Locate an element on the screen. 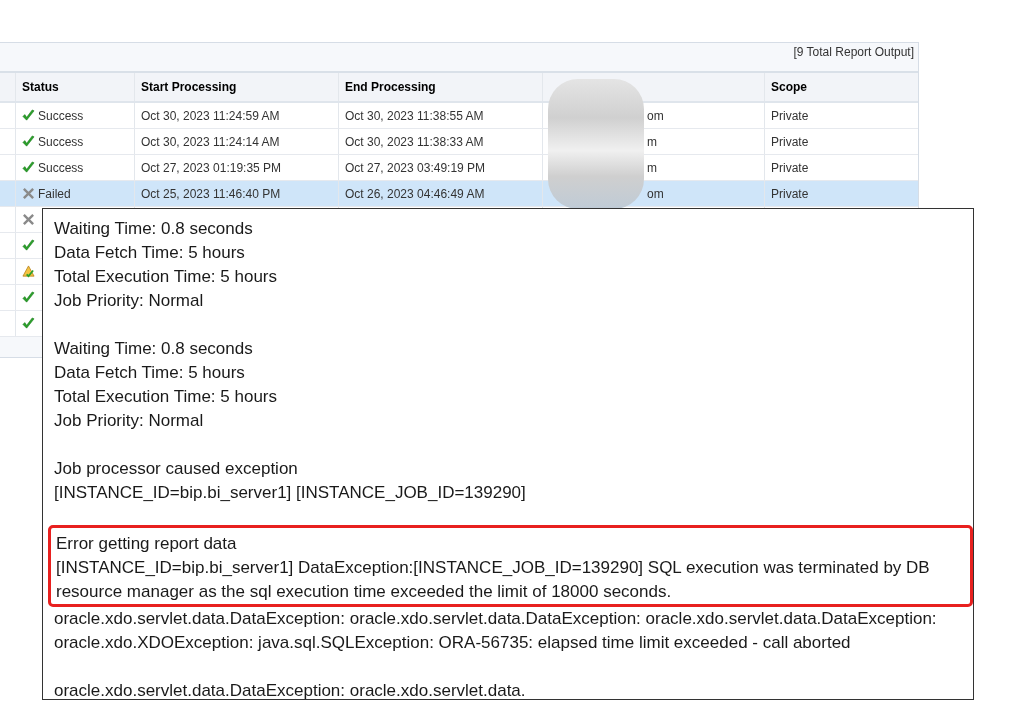 This screenshot has height=703, width=1014. table-cell: Oct 30, 2023 11:38:33 AM is located at coordinates (414, 141).